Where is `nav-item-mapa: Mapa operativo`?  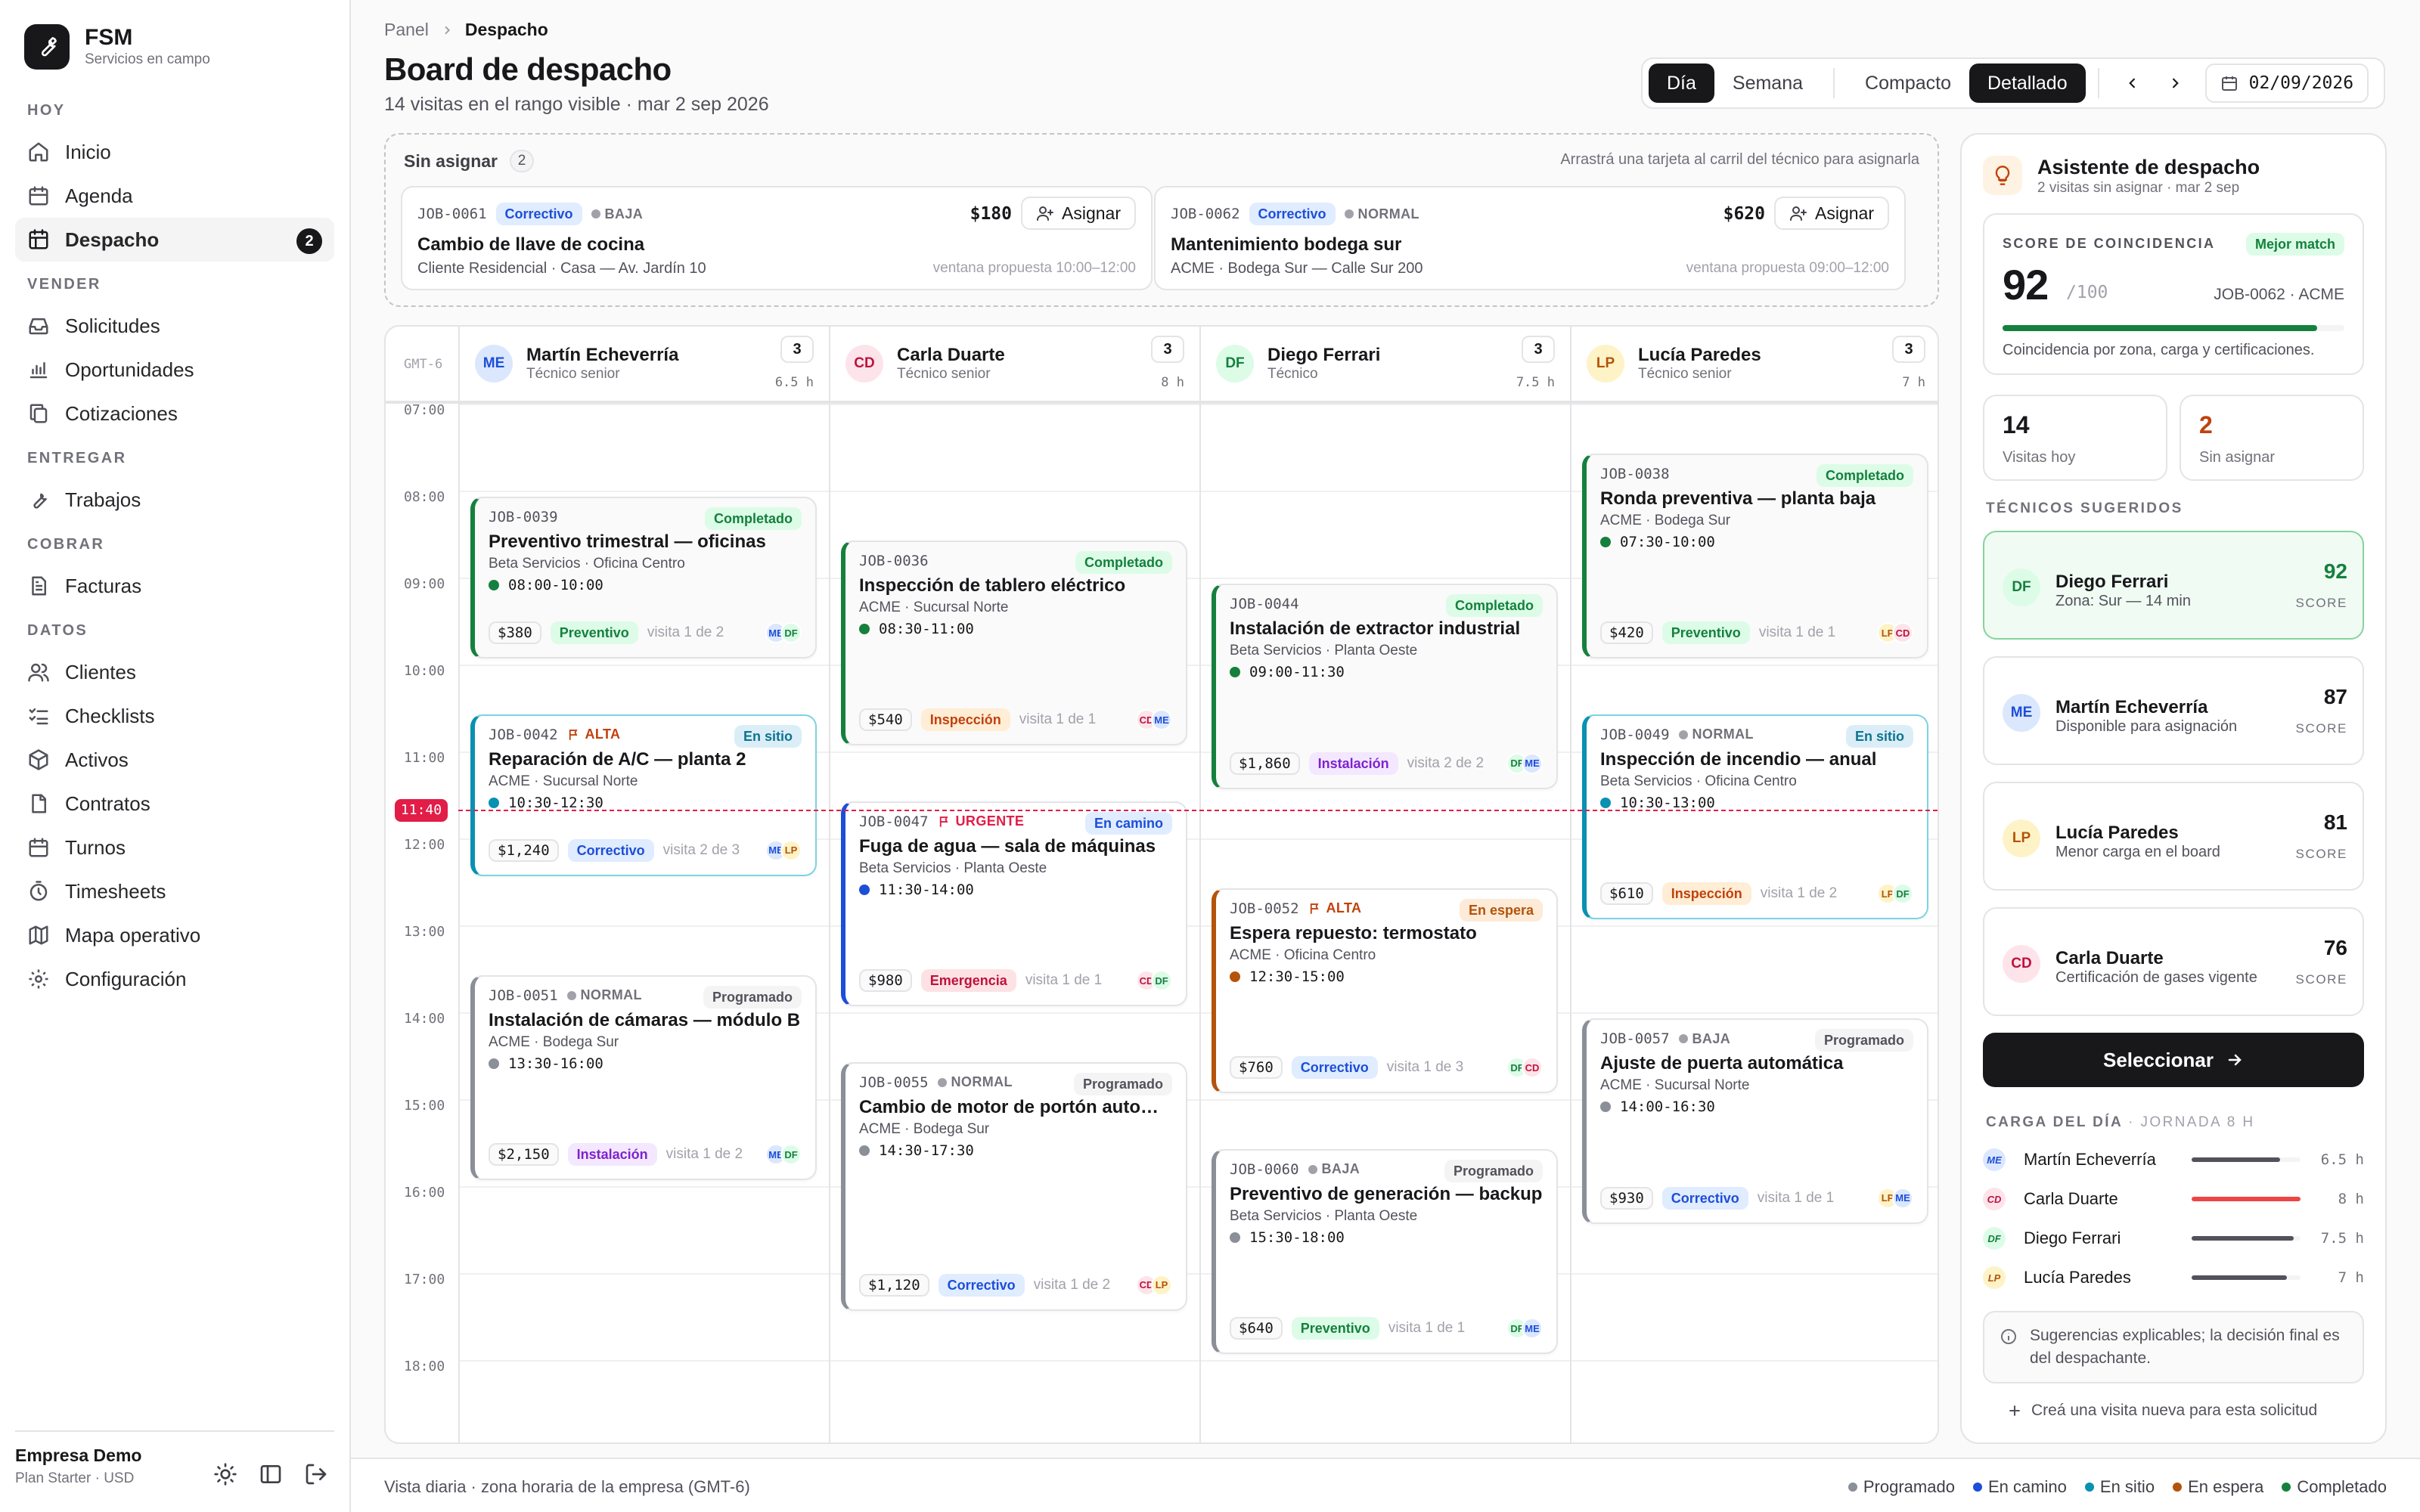 nav-item-mapa: Mapa operativo is located at coordinates (174, 935).